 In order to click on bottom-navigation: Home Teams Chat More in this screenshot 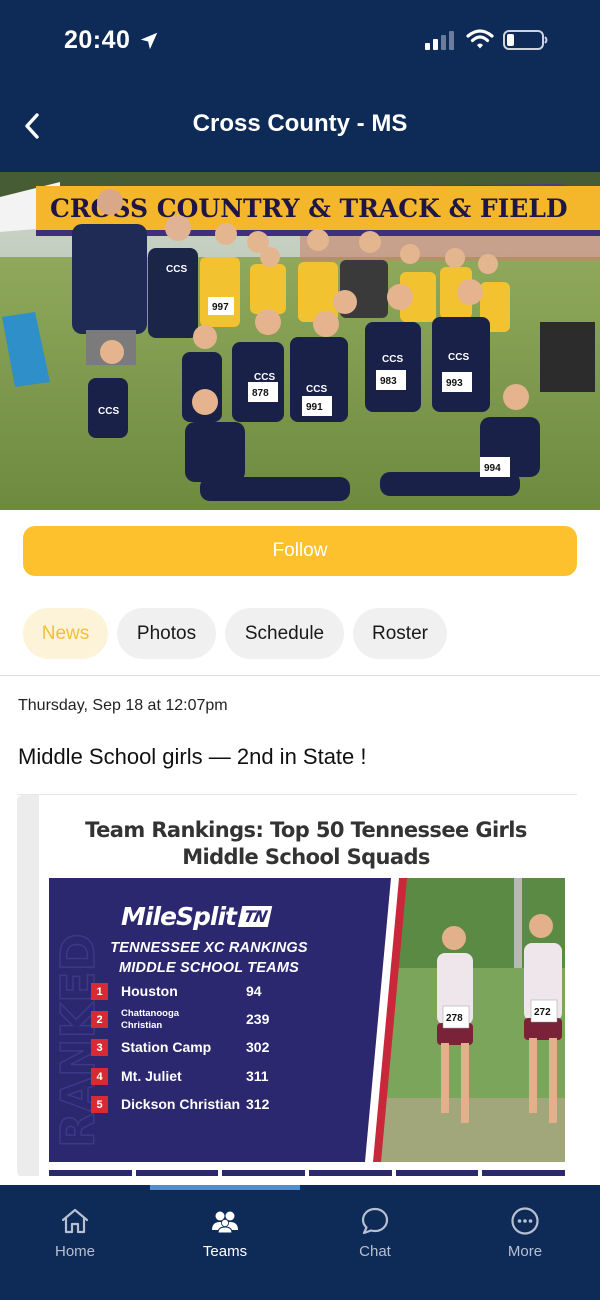, I will do `click(300, 1242)`.